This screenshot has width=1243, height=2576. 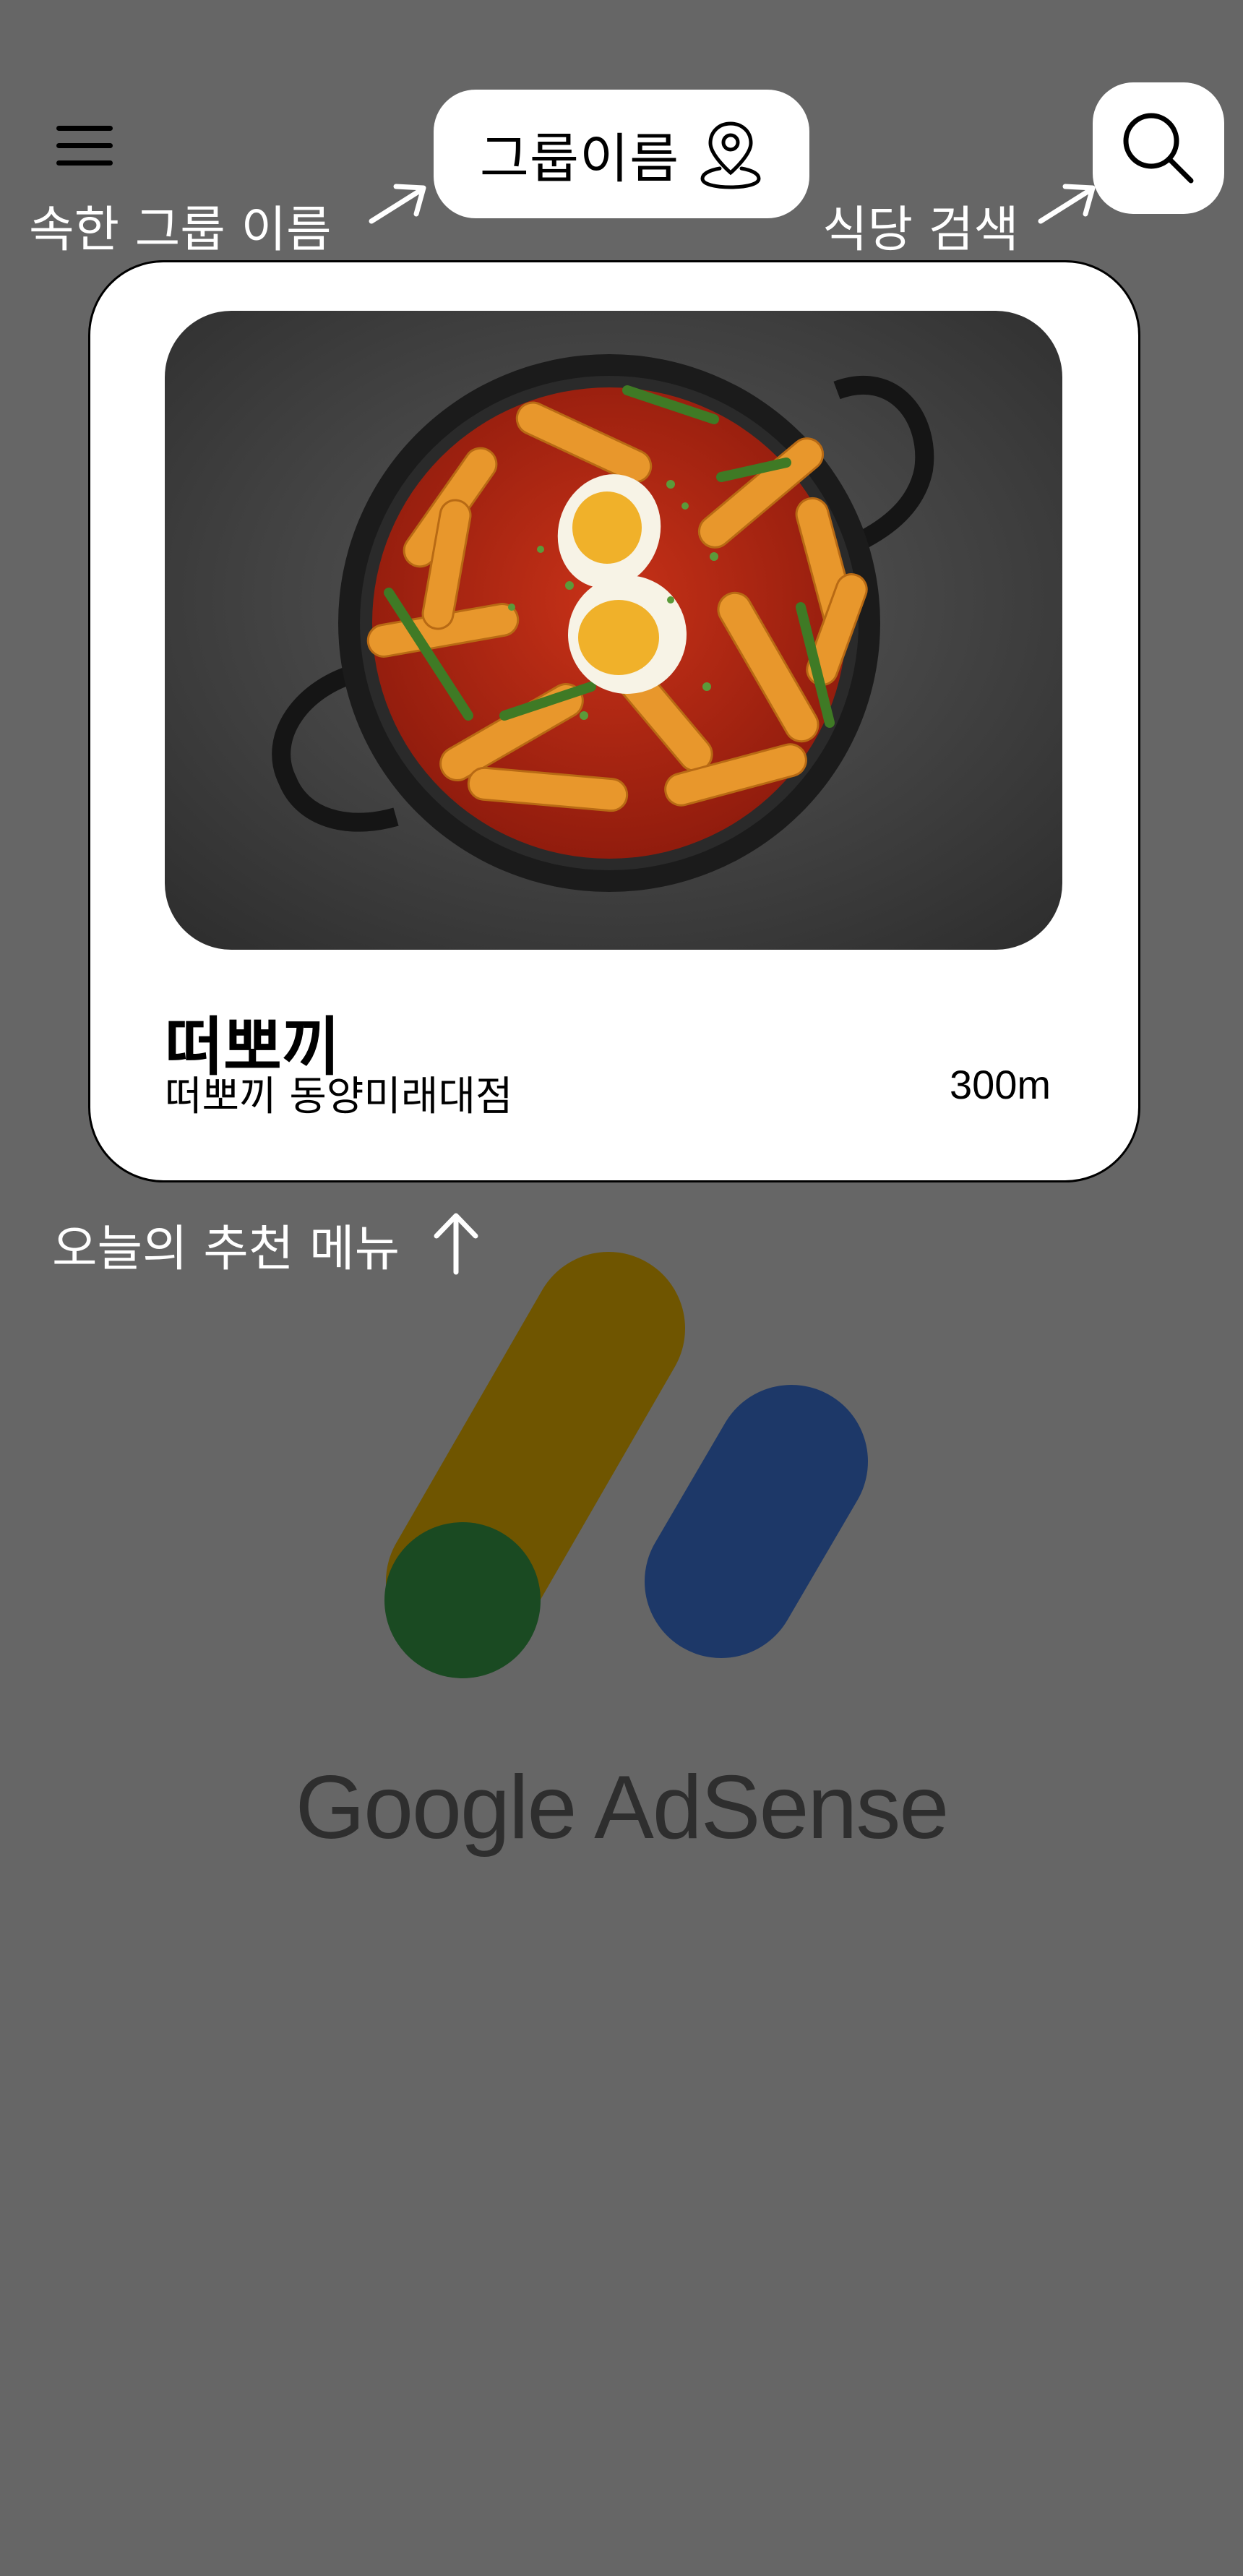 I want to click on ad-label: Google AdSense, so click(x=622, y=1808).